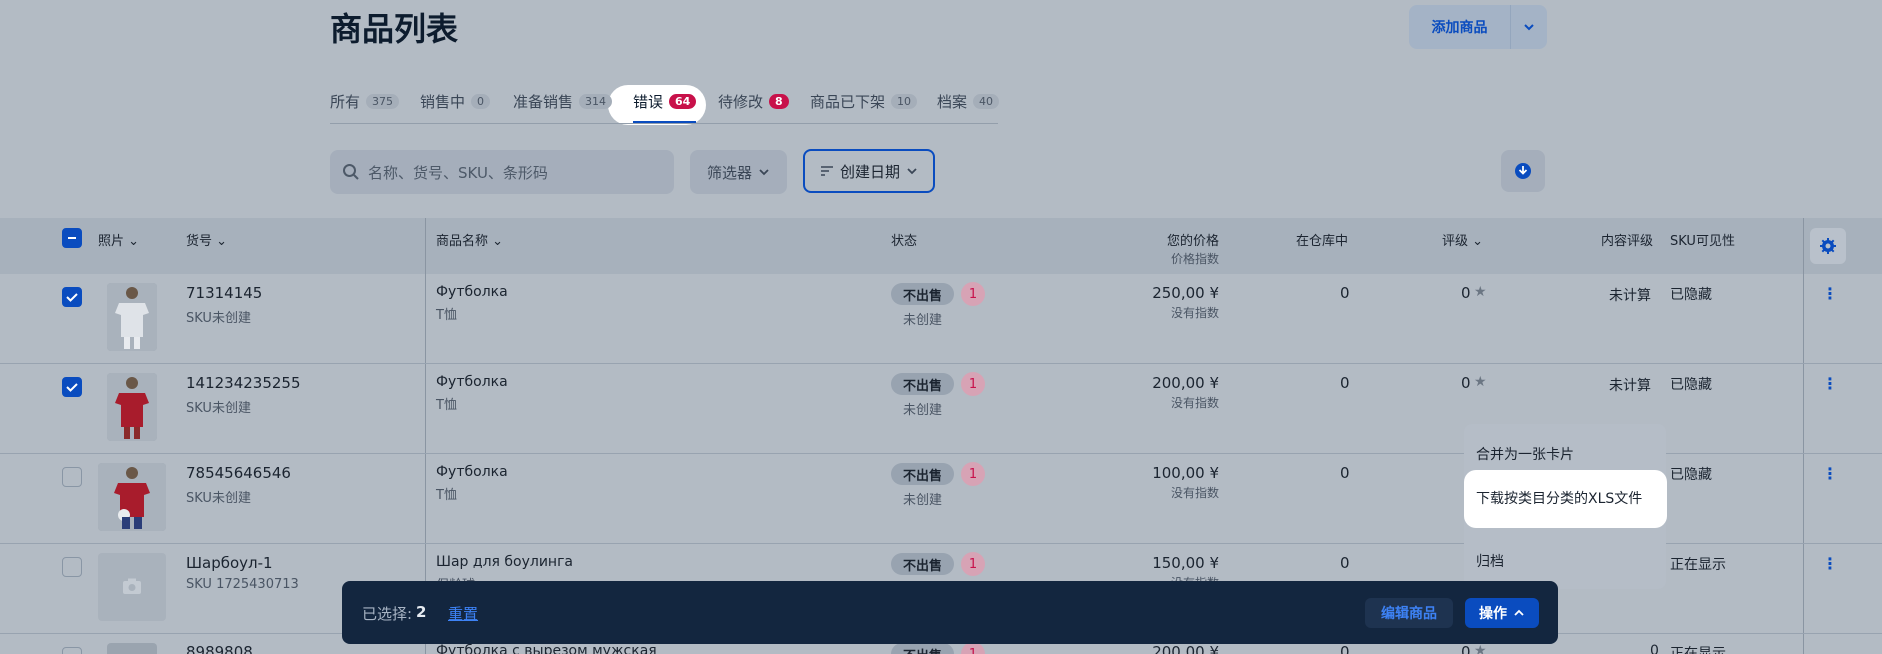 Image resolution: width=1882 pixels, height=654 pixels. I want to click on reset-link: 重置, so click(463, 613).